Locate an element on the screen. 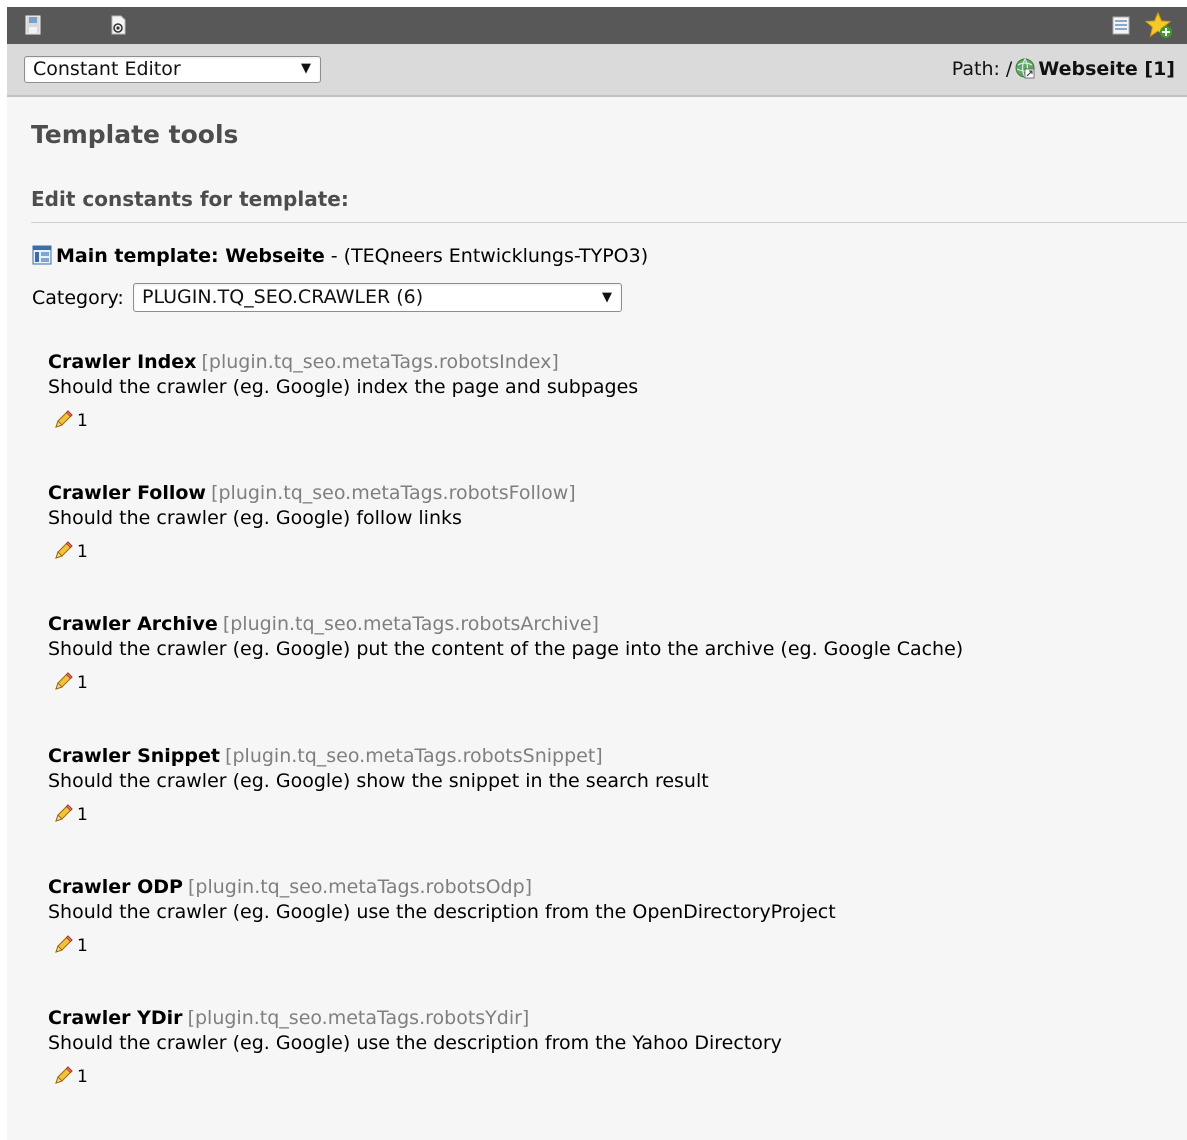 The height and width of the screenshot is (1140, 1187). category-select: PLUGIN.TQ_SEO.CRAWLER (6) ▼ is located at coordinates (377, 297).